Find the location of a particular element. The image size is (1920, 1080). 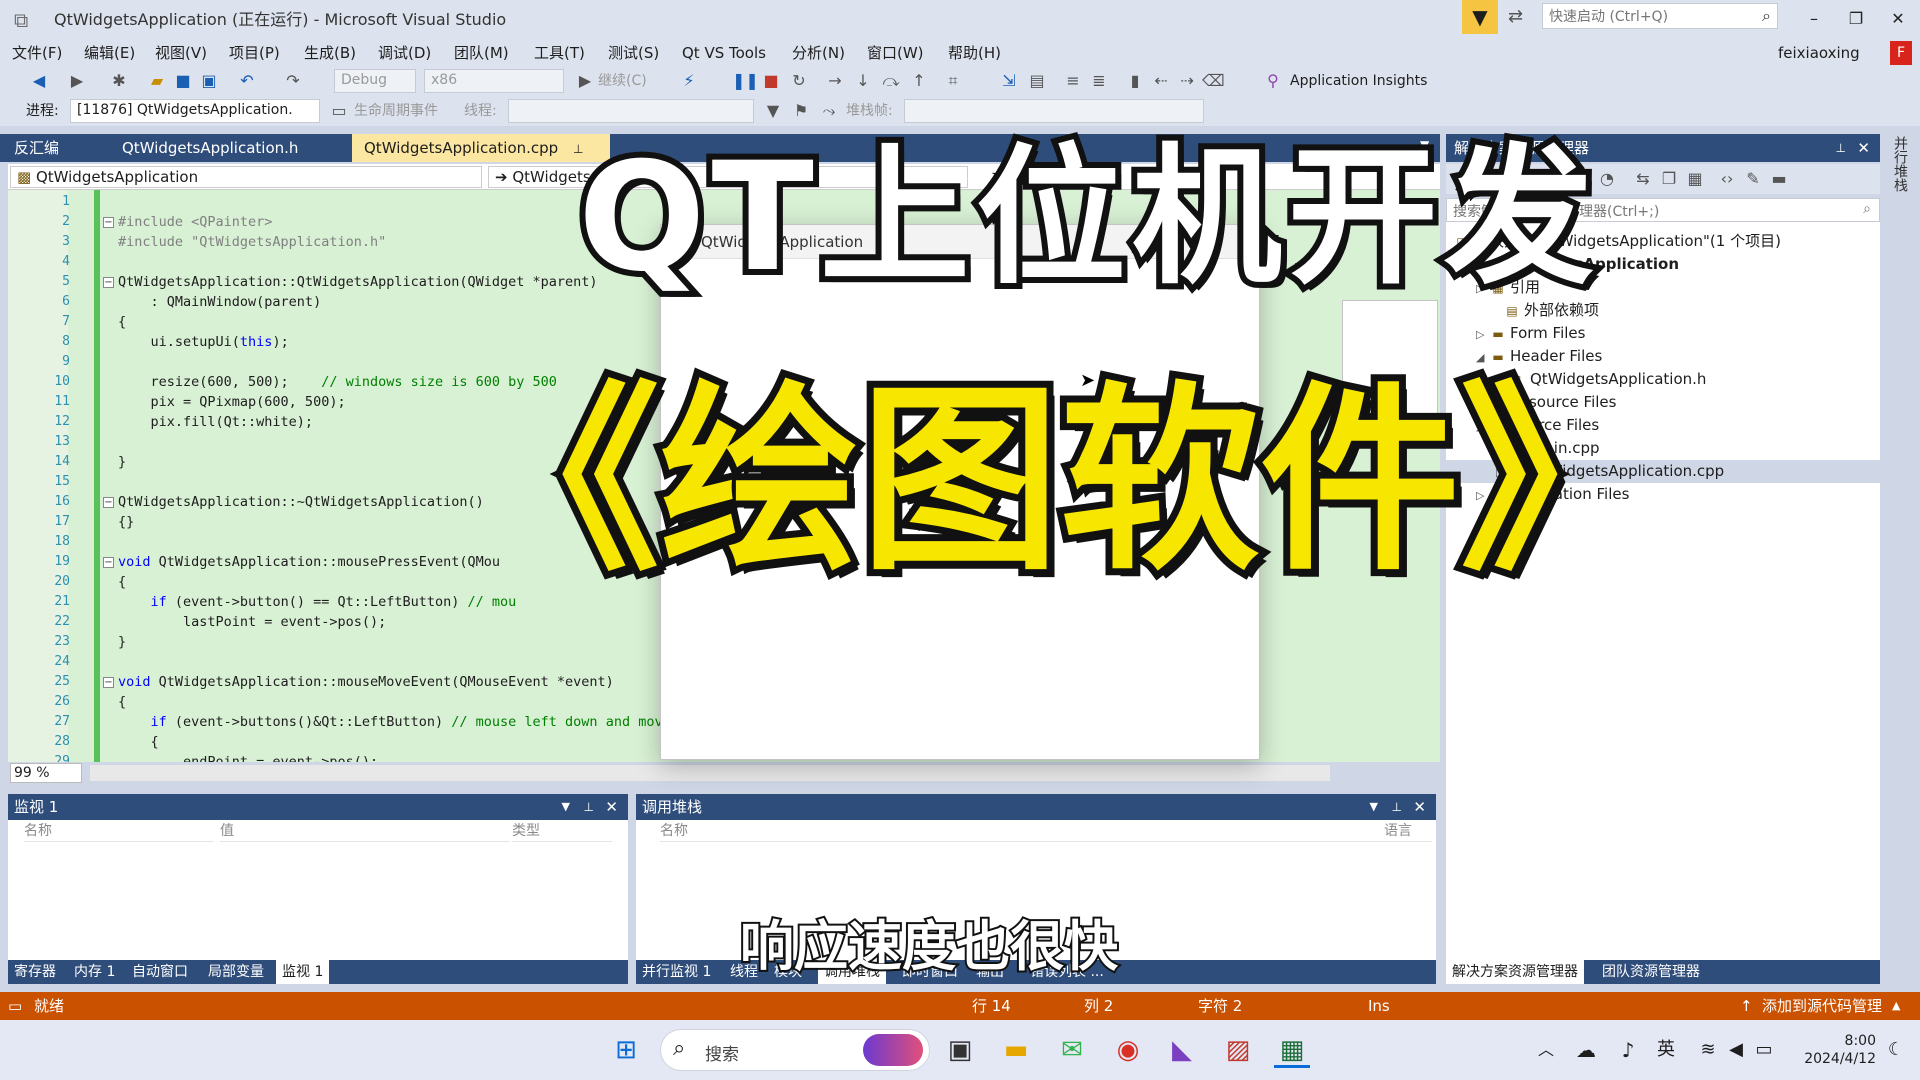

taskbar-search-input: ⌕ 搜索 is located at coordinates (795, 1050).